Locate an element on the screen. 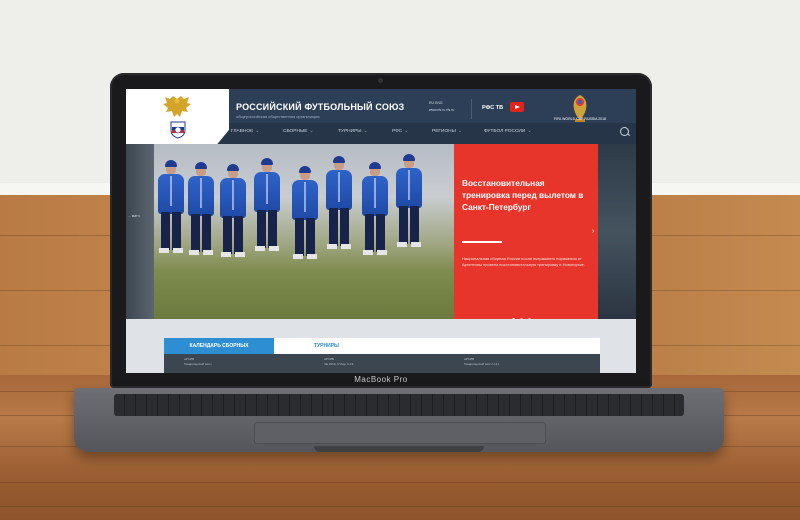  calendar-item: АРХИВ Товарищеский матч is located at coordinates (198, 362).